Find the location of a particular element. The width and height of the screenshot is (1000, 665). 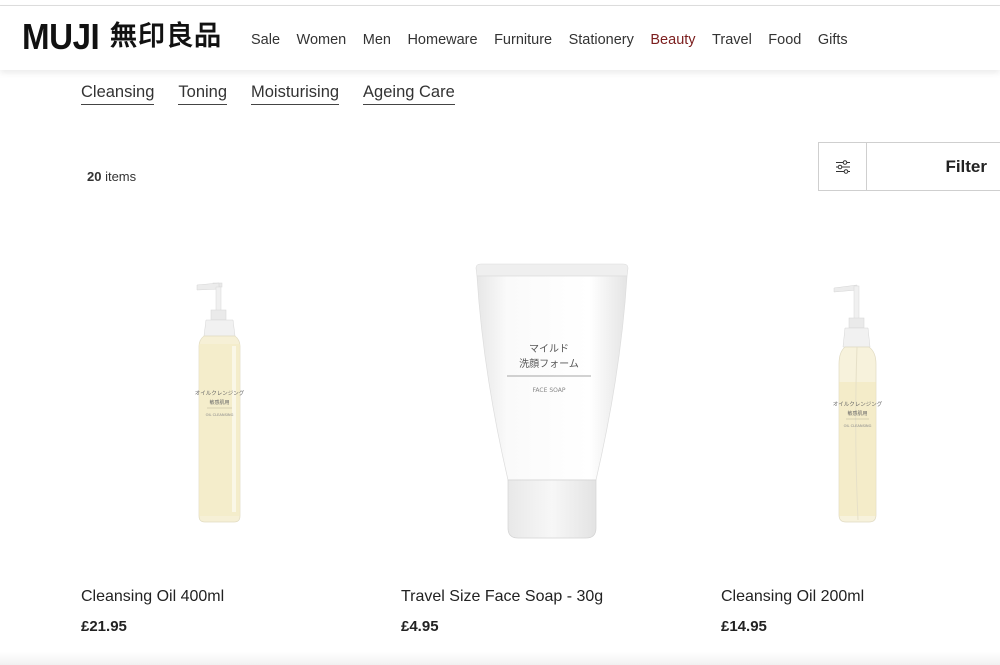

logo-japanese: 無印良品 is located at coordinates (166, 36).